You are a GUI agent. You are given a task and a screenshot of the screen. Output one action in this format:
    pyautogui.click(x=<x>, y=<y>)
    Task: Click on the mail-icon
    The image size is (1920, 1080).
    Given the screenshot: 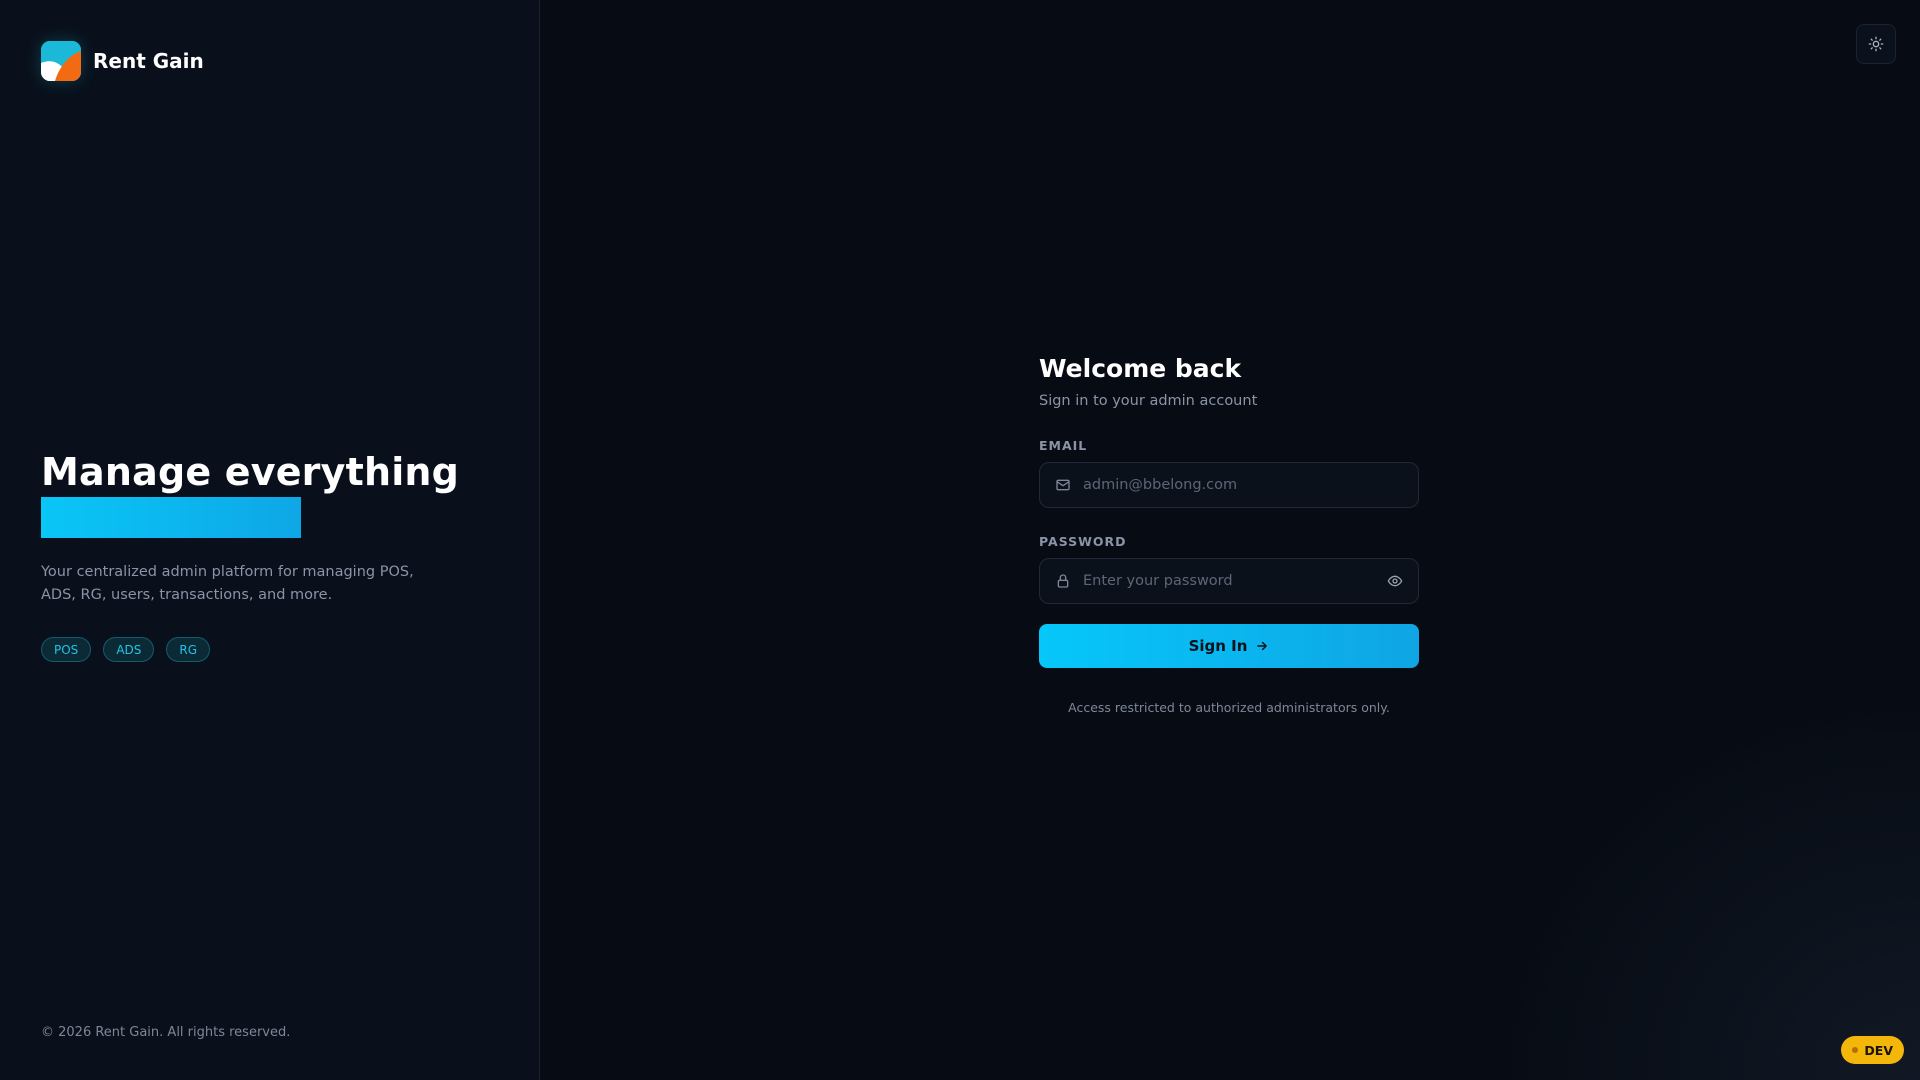 What is the action you would take?
    pyautogui.click(x=1063, y=485)
    